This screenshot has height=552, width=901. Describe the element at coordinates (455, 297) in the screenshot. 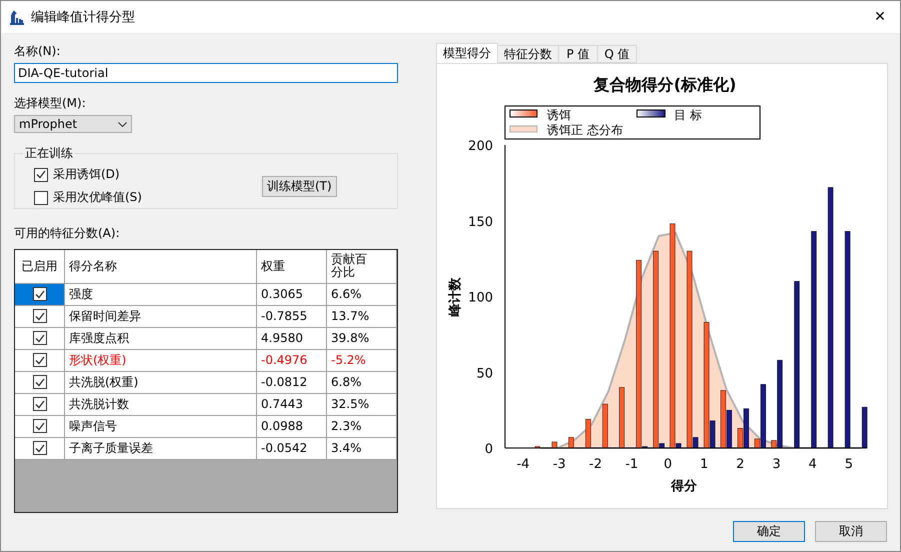

I see `y-axis-title: 峰计数` at that location.